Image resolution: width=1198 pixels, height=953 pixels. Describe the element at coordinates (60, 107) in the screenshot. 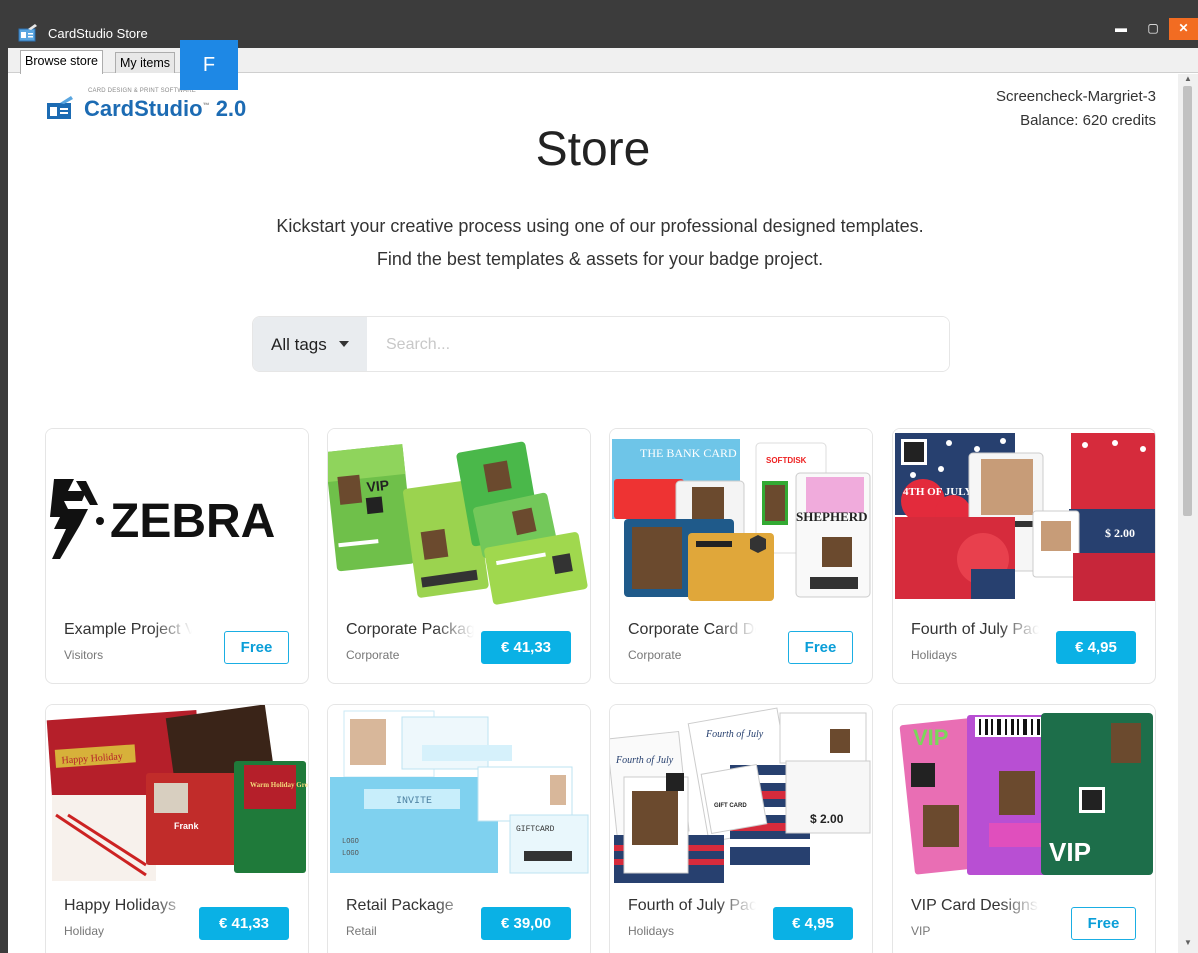

I see `card-icon` at that location.